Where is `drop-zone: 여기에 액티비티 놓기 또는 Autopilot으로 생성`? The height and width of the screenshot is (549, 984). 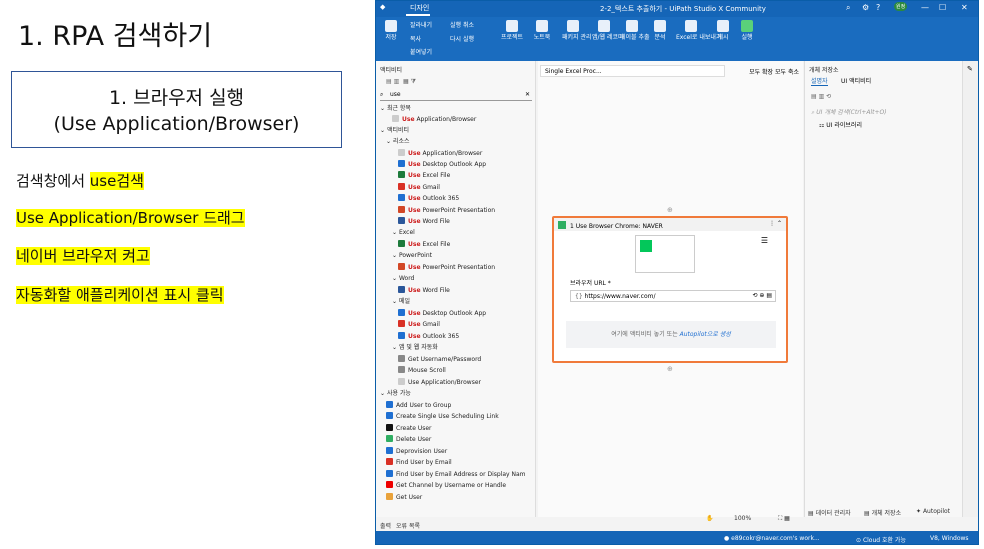
drop-zone: 여기에 액티비티 놓기 또는 Autopilot으로 생성 is located at coordinates (671, 334).